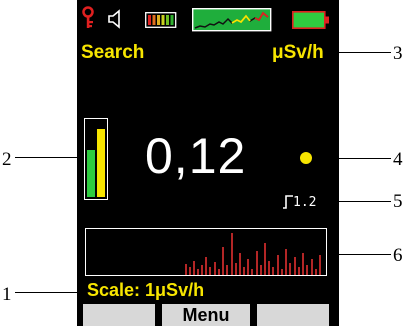  Describe the element at coordinates (96, 159) in the screenshot. I see `bar-level-indicator` at that location.